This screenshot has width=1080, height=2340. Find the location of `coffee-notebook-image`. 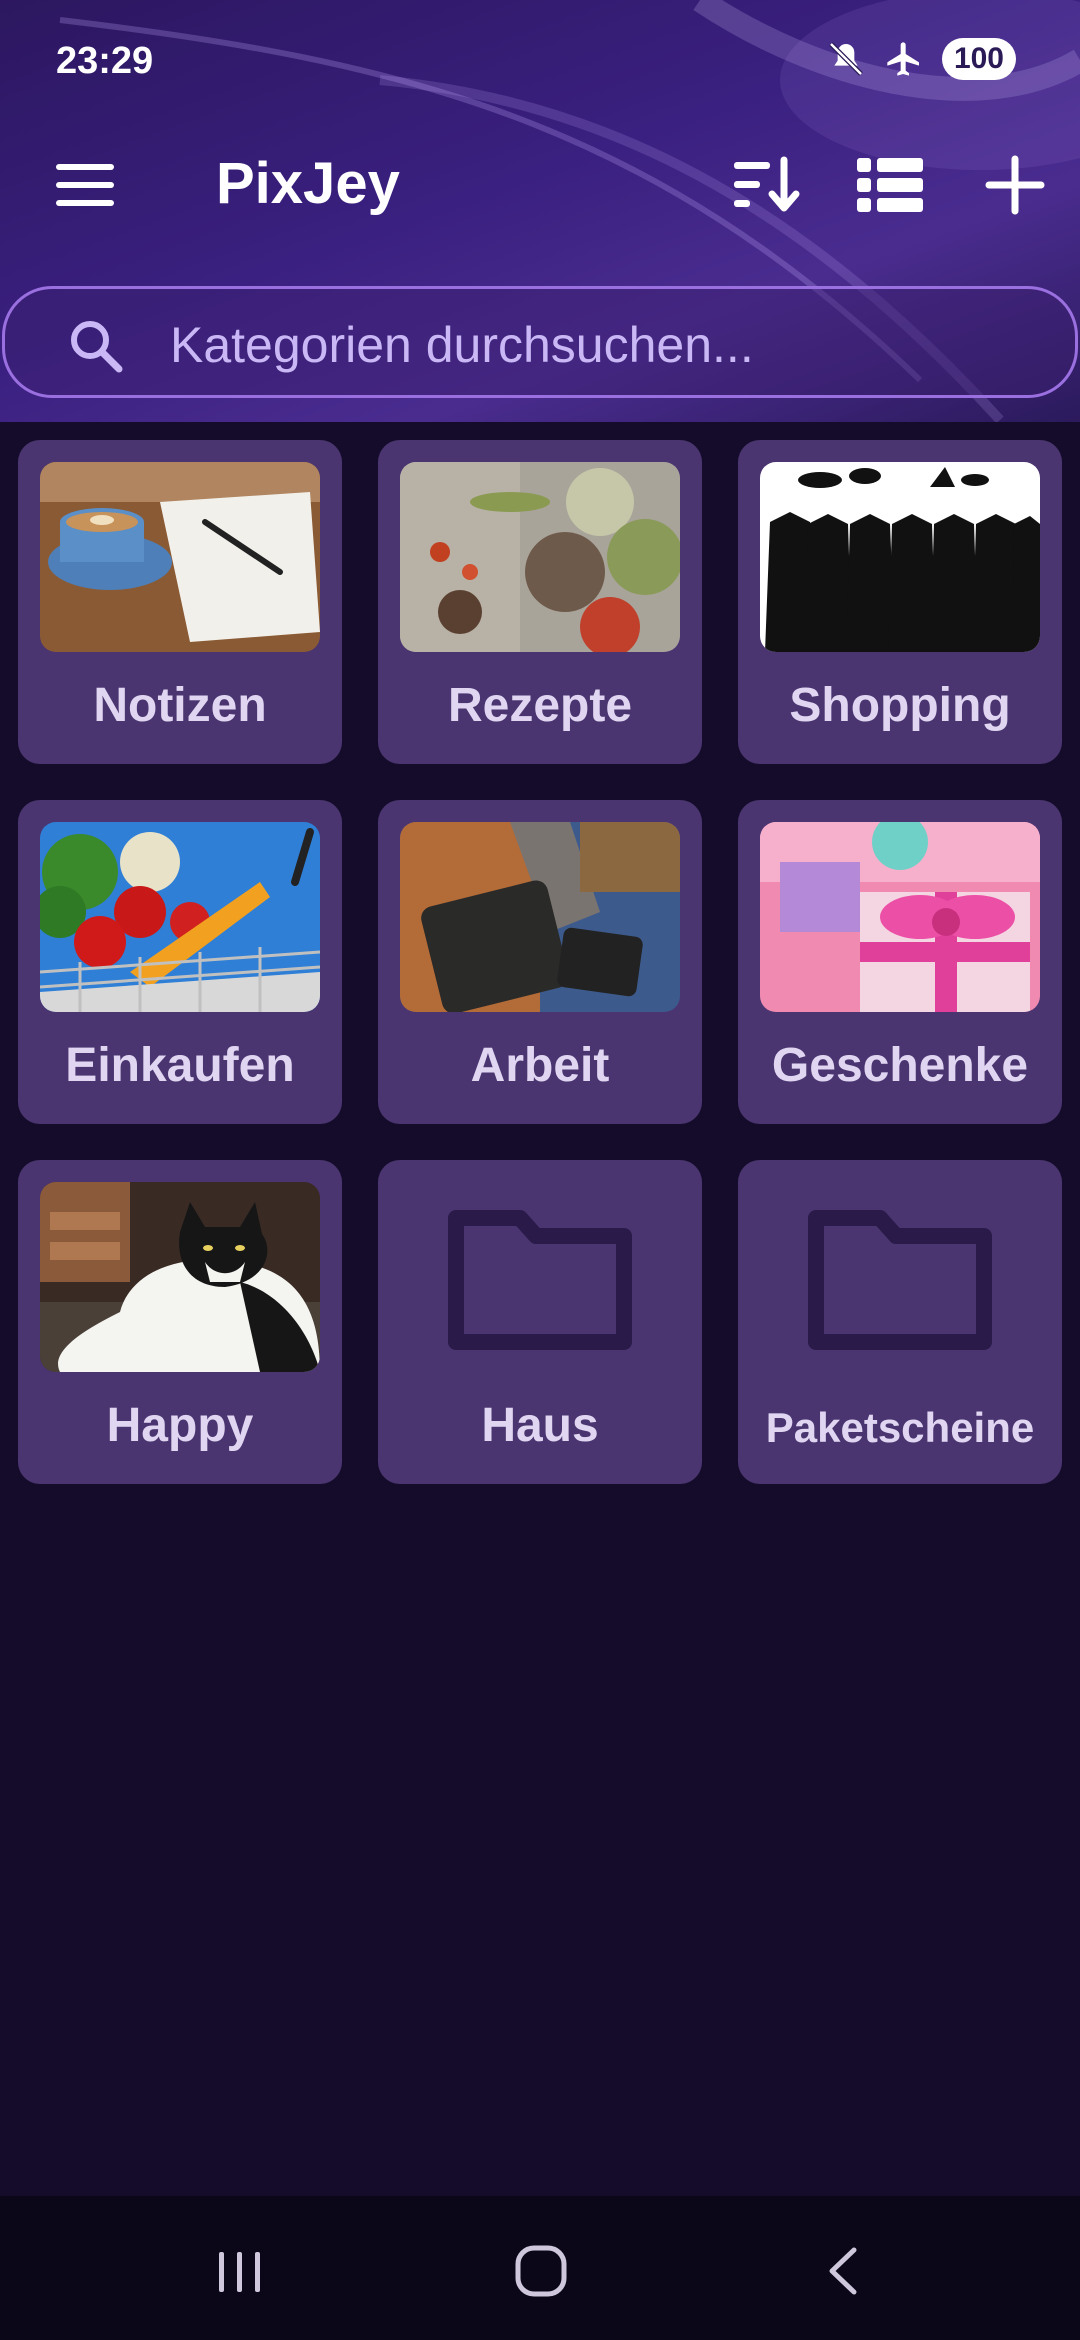

coffee-notebook-image is located at coordinates (180, 557).